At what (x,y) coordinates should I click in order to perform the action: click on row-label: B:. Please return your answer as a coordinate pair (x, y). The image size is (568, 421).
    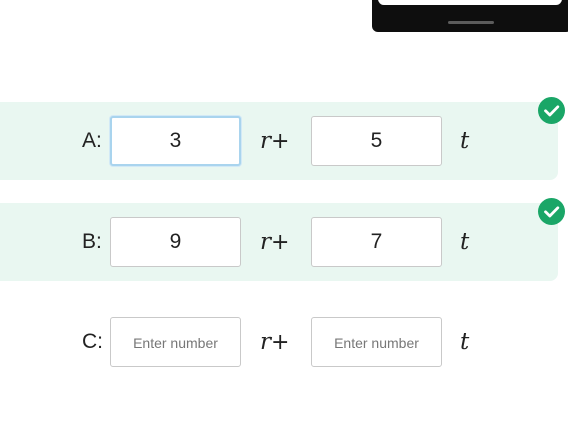
    Looking at the image, I should click on (92, 241).